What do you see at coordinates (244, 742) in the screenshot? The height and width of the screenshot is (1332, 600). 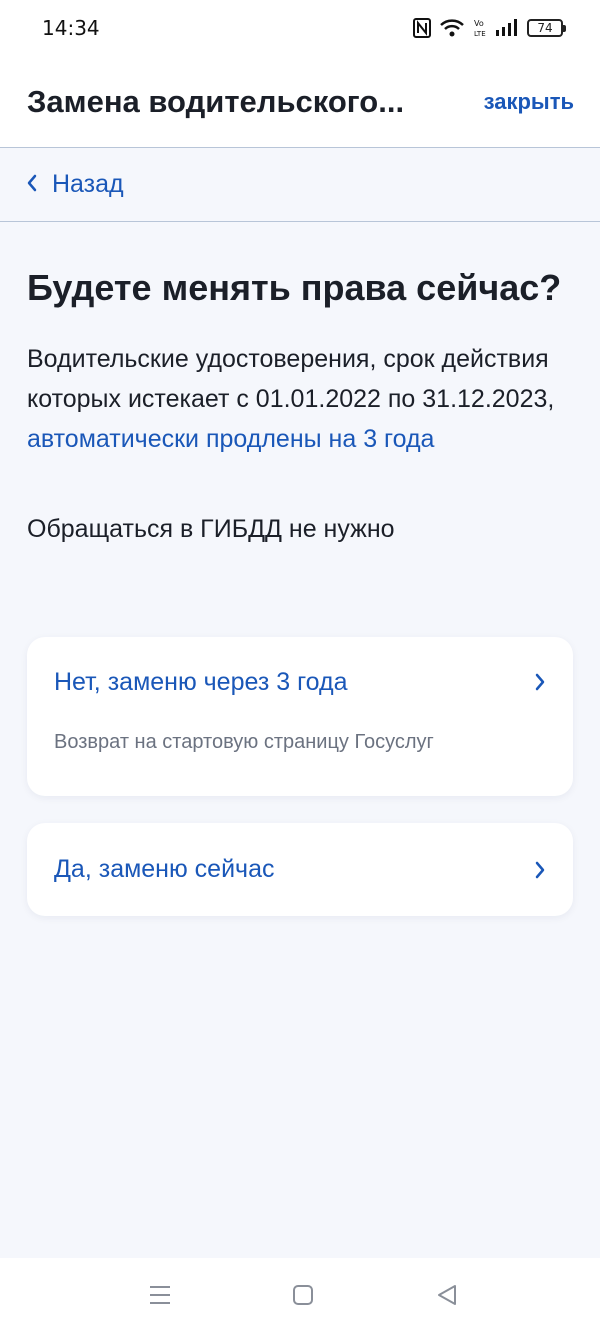 I see `option-subtitle: Возврат на стартовую страницу Госуслуг` at bounding box center [244, 742].